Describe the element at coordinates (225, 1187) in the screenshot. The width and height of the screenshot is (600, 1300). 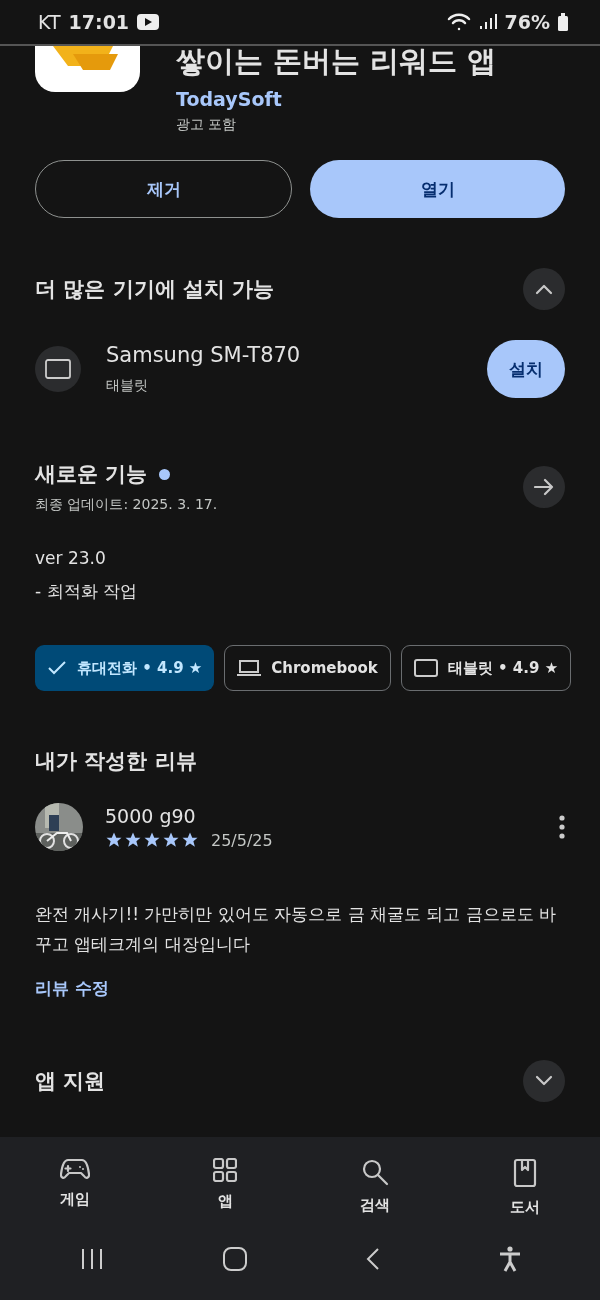
I see `nav-tab: 앱` at that location.